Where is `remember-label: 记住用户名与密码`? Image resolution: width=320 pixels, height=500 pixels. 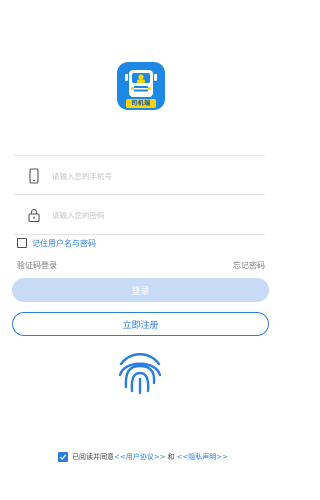 remember-label: 记住用户名与密码 is located at coordinates (64, 243).